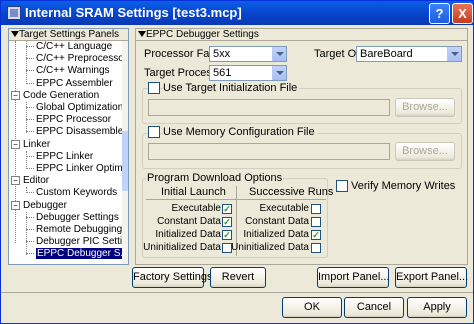  I want to click on successive-option-label: Initialized Data, so click(276, 234).